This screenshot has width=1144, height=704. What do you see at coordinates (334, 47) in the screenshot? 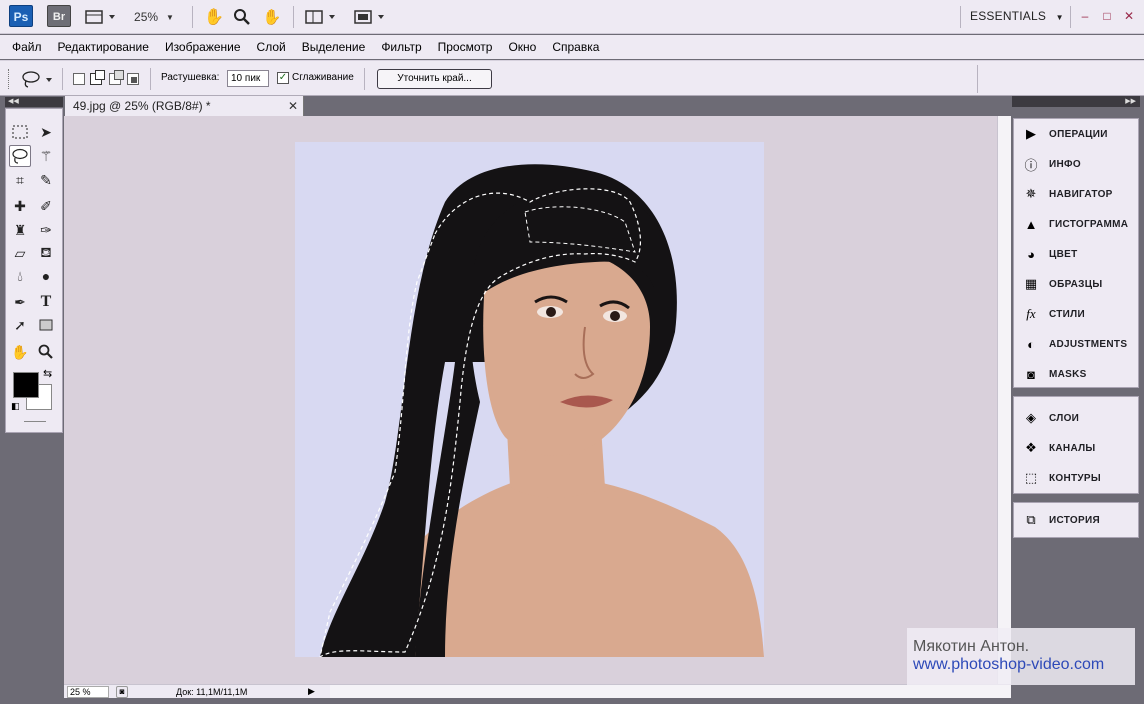
I see `menu-select: Выделение` at bounding box center [334, 47].